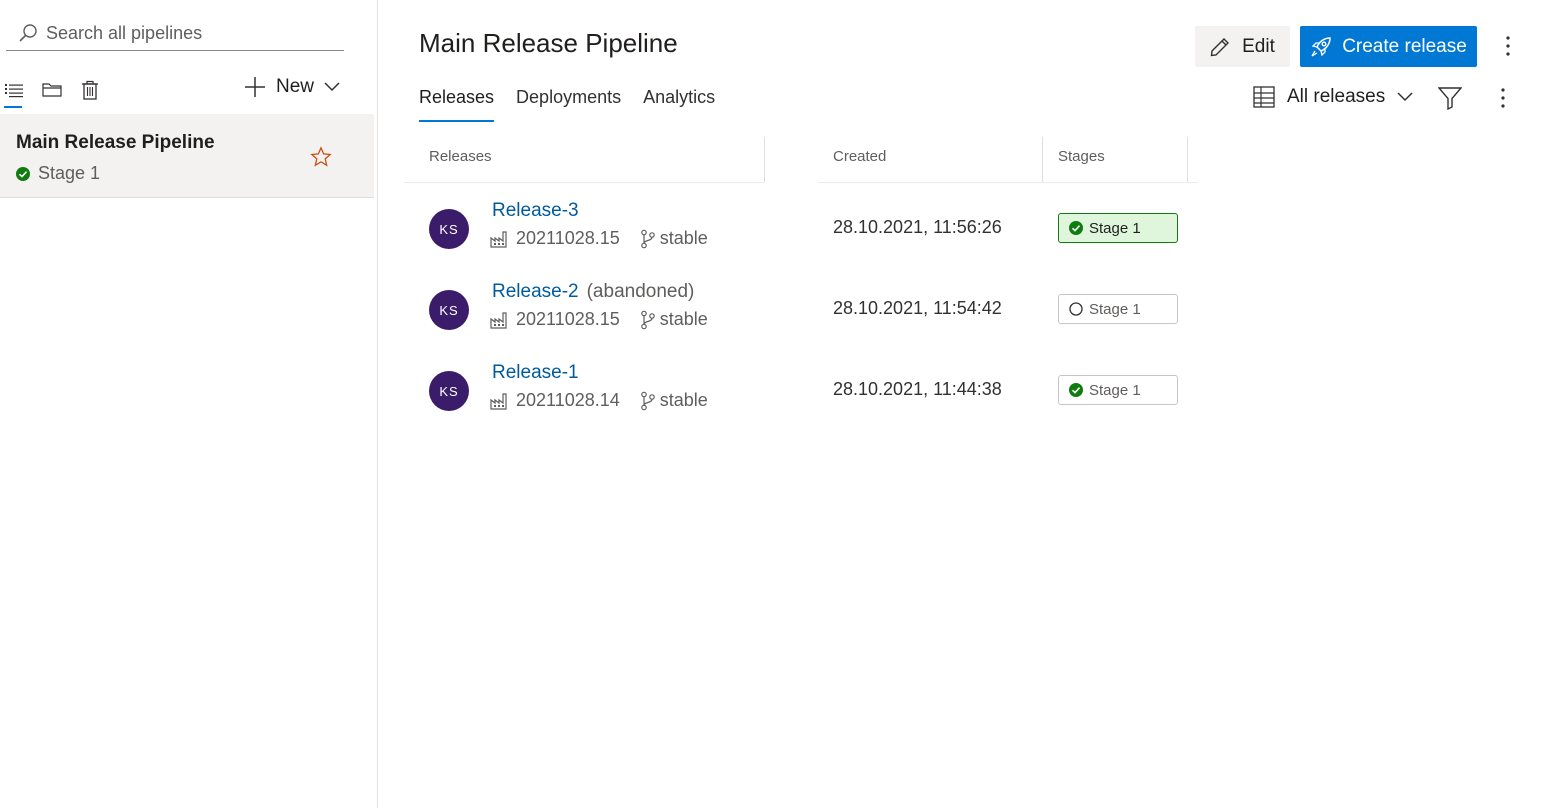 The height and width of the screenshot is (808, 1545). I want to click on release-link: Release-1, so click(539, 373).